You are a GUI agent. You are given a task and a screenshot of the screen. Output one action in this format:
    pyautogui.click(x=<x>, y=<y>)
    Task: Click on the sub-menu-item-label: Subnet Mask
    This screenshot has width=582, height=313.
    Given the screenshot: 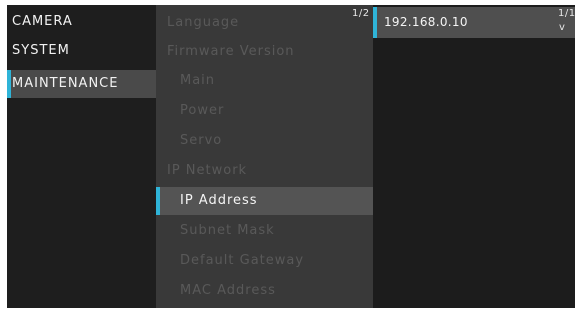 What is the action you would take?
    pyautogui.click(x=227, y=230)
    